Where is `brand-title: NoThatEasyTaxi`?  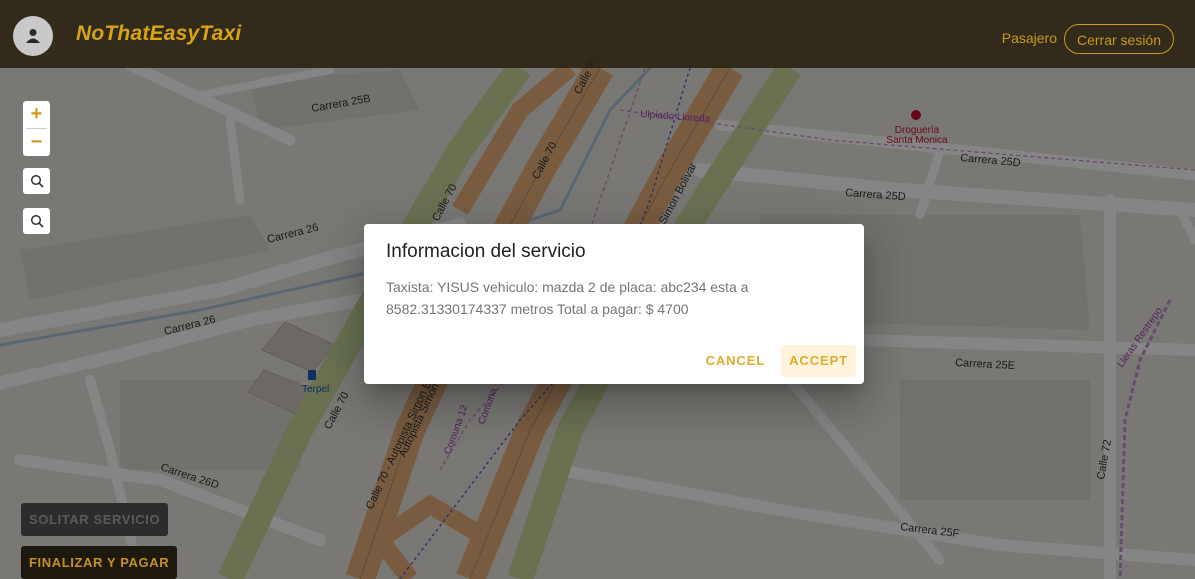
brand-title: NoThatEasyTaxi is located at coordinates (159, 33).